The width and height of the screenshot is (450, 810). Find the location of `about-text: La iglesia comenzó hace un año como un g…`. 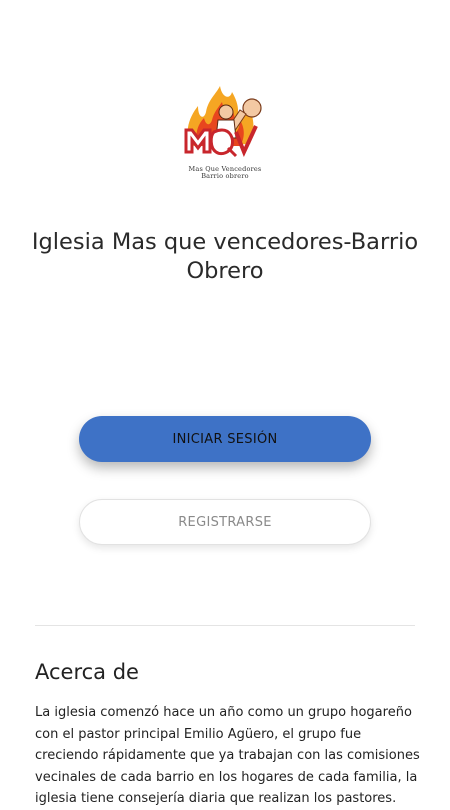

about-text: La iglesia comenzó hace un año como un g… is located at coordinates (227, 755).